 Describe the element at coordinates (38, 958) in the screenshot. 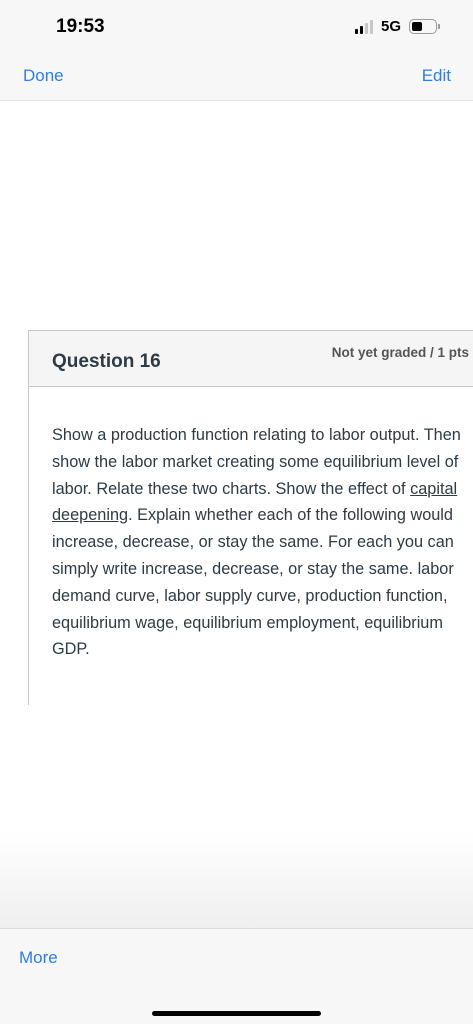

I see `more-button: More` at that location.